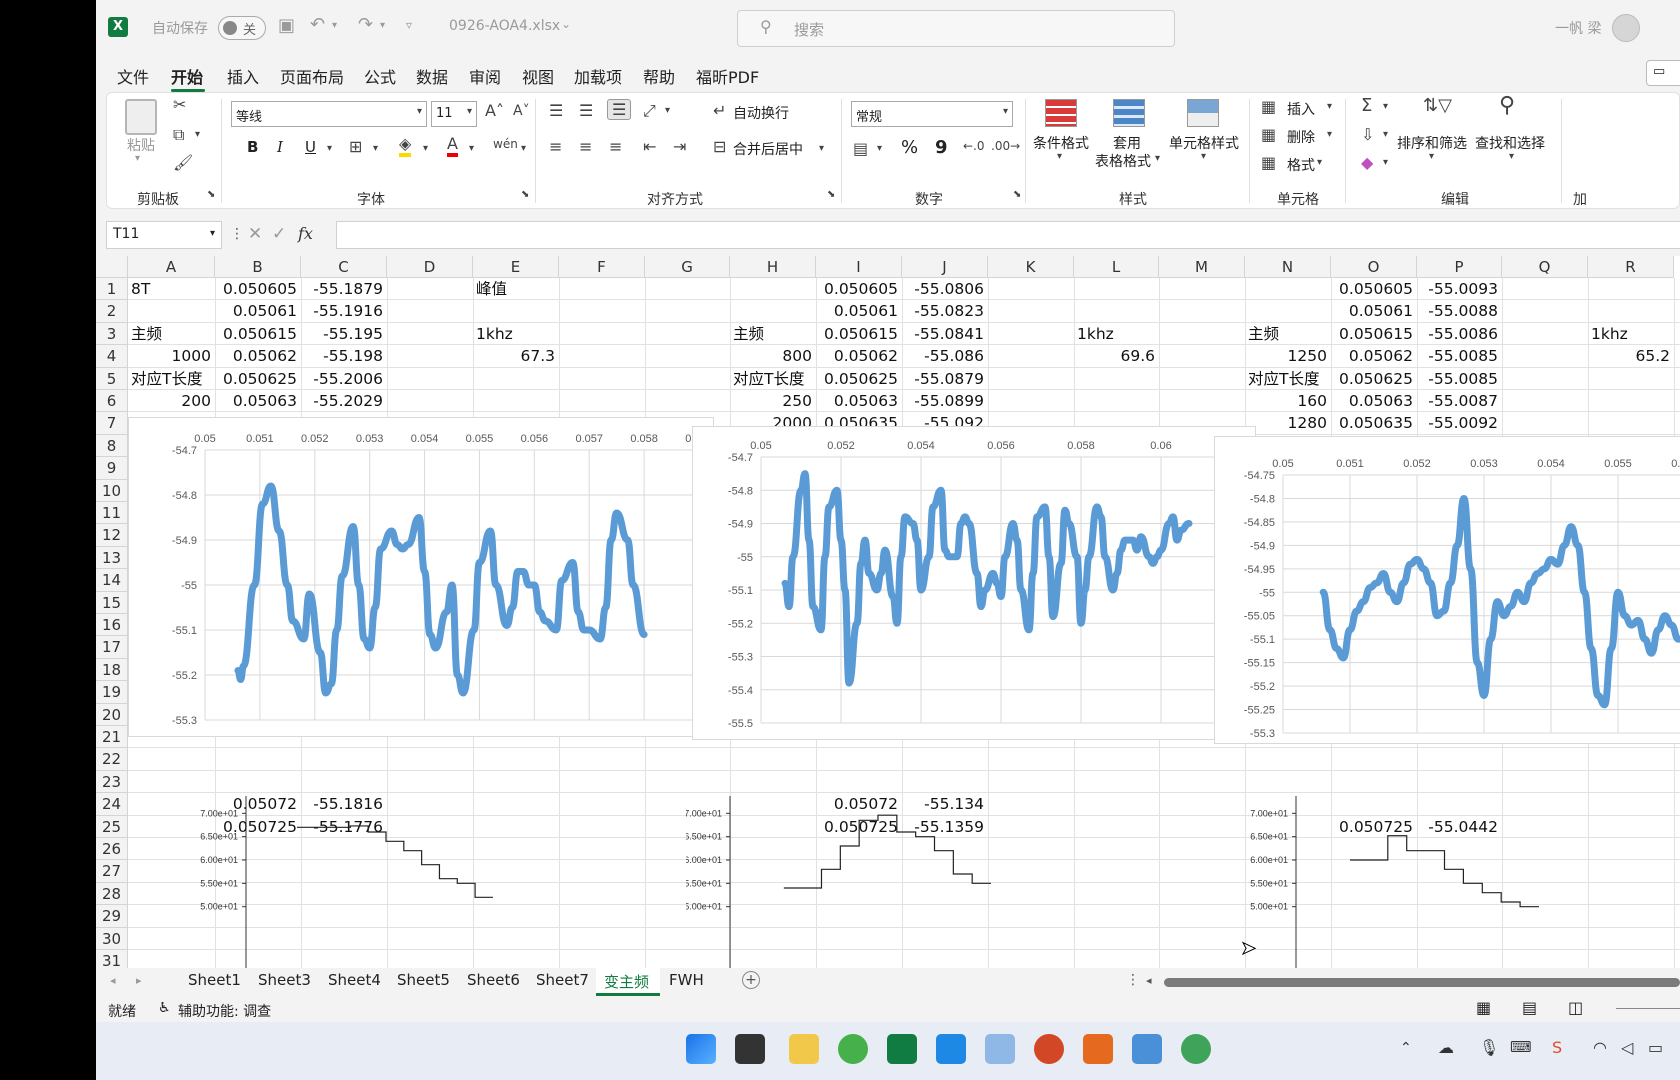 Image resolution: width=1680 pixels, height=1080 pixels. I want to click on cell-i4: 0.05062, so click(857, 356).